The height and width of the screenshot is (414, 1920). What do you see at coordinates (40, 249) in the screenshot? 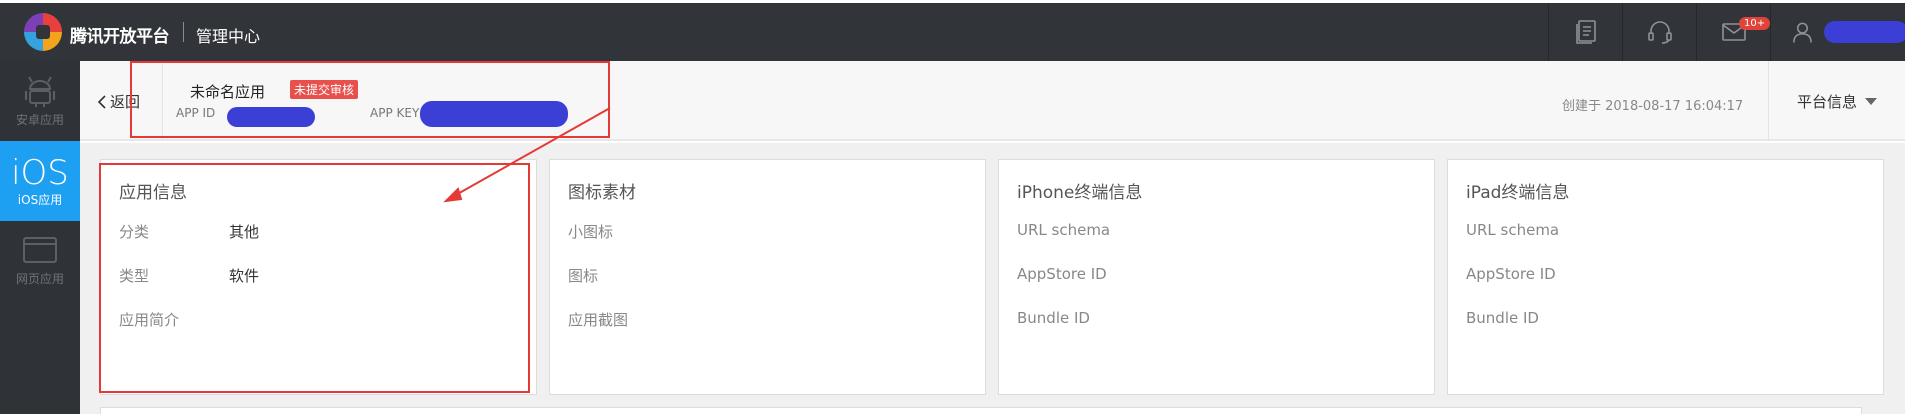
I see `web-window-icon` at bounding box center [40, 249].